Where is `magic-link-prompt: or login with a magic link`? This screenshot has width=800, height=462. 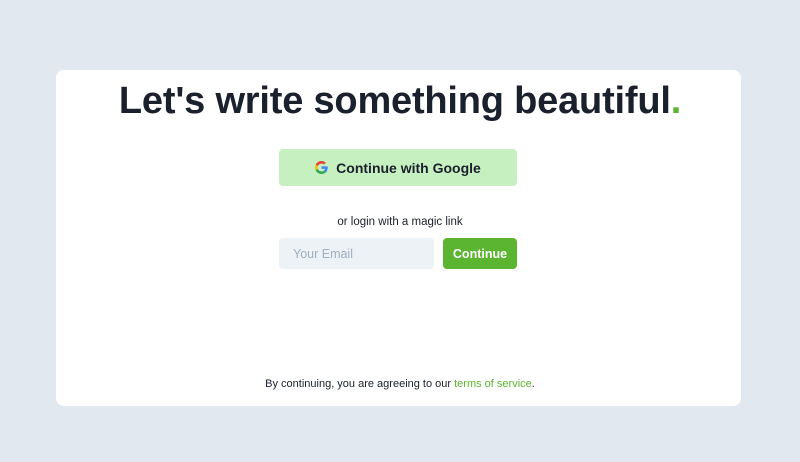 magic-link-prompt: or login with a magic link is located at coordinates (400, 222).